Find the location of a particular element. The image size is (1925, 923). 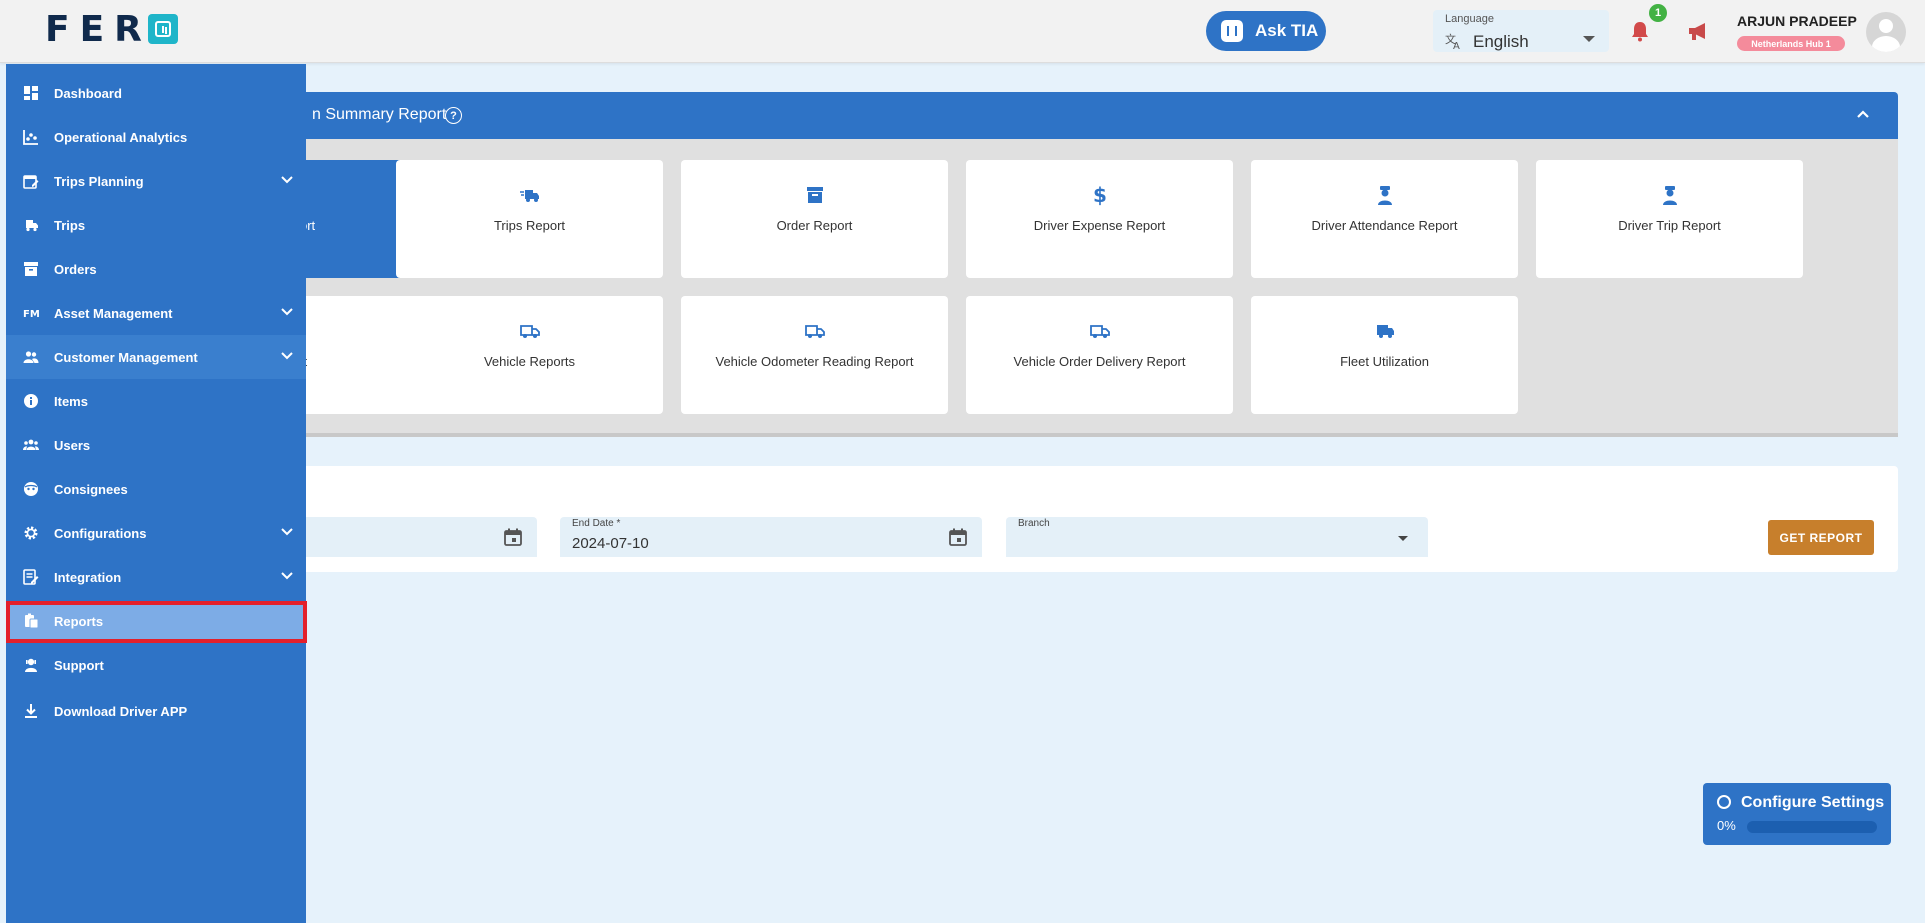

report-card-label: Trips Report is located at coordinates (529, 225).